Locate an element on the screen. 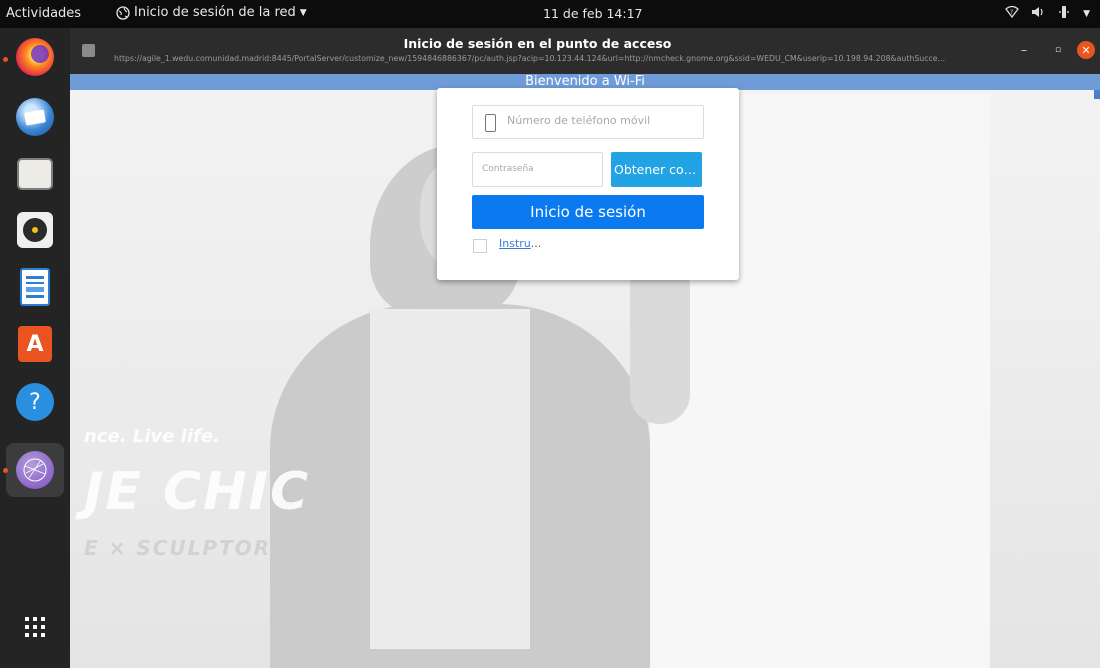 The height and width of the screenshot is (668, 1100). background-slogan: nce. Live life. is located at coordinates (152, 436).